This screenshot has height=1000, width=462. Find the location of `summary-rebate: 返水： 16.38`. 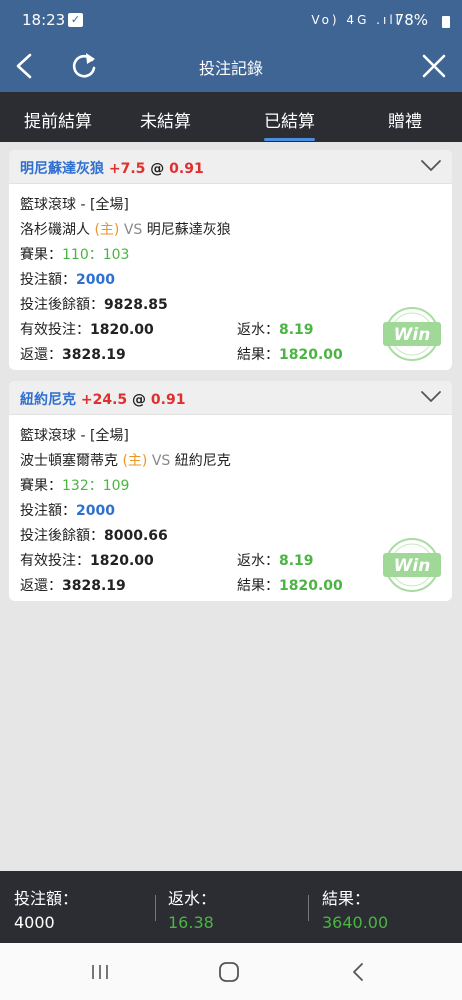

summary-rebate: 返水： 16.38 is located at coordinates (192, 908).